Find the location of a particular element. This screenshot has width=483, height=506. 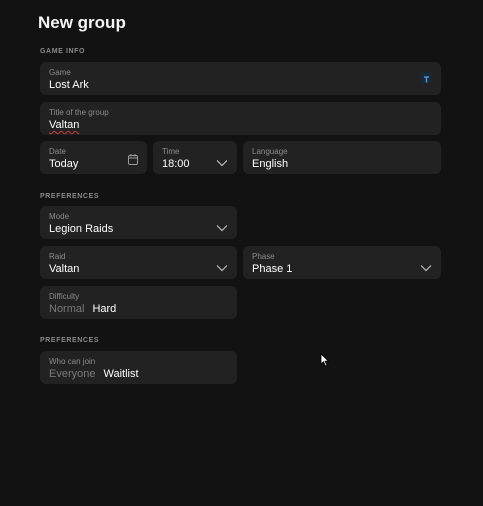

difficulty-option-normal: Normal is located at coordinates (66, 309).